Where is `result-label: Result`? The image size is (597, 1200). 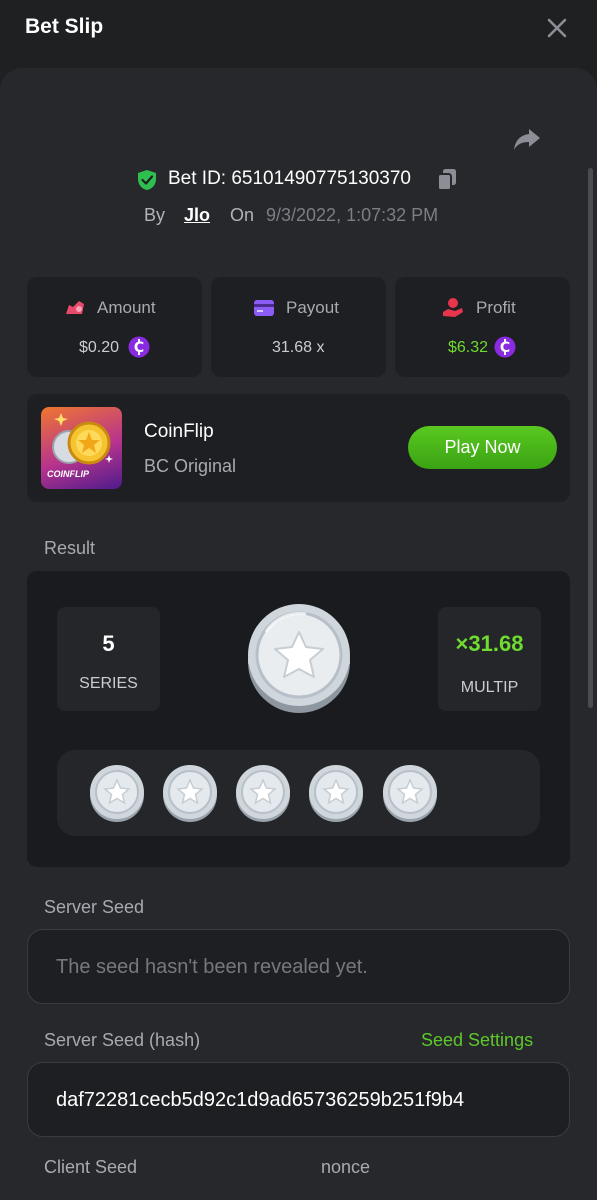 result-label: Result is located at coordinates (70, 548).